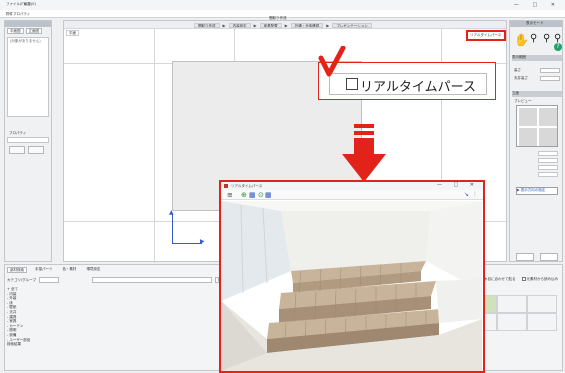  I want to click on y-axis-arrow-icon: ▲, so click(171, 212).